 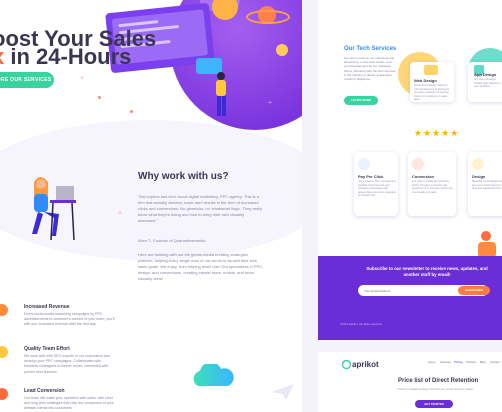 I want to click on revenue-icon, so click(x=4, y=310).